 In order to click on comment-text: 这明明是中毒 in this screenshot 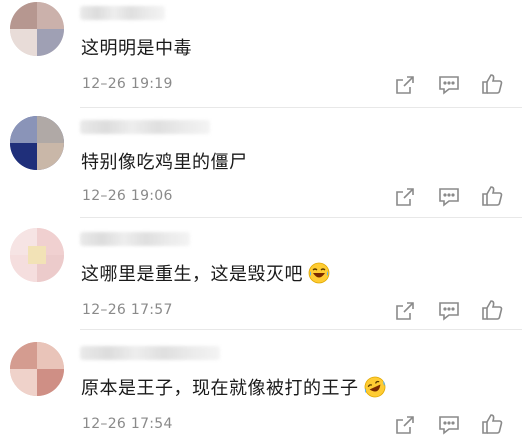, I will do `click(136, 48)`.